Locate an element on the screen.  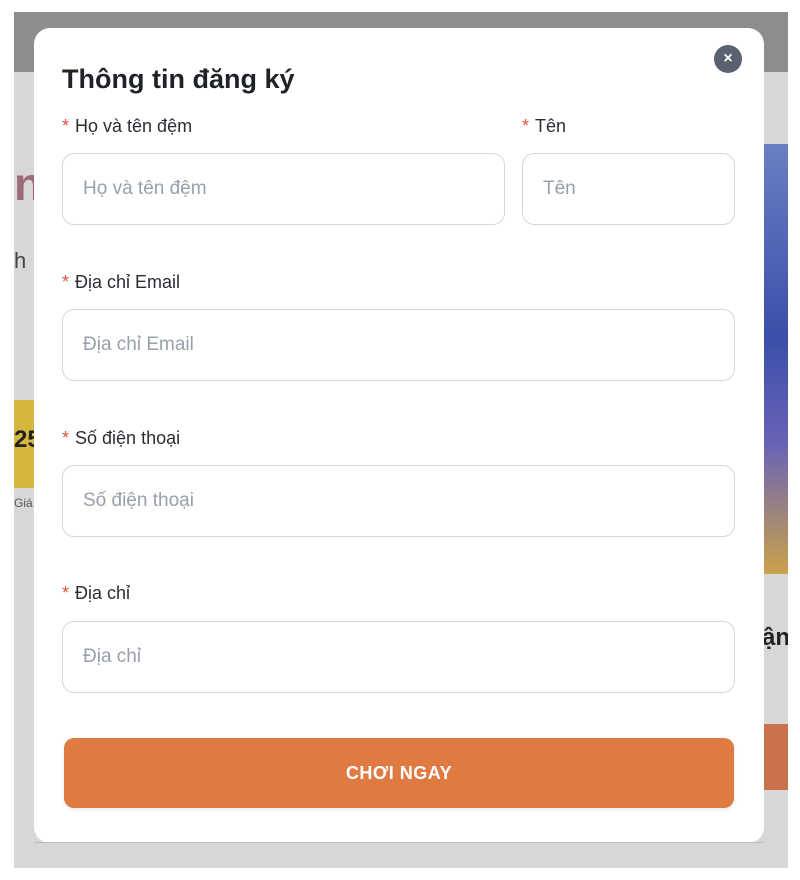
label-phone: * Số điện thoại is located at coordinates (121, 438).